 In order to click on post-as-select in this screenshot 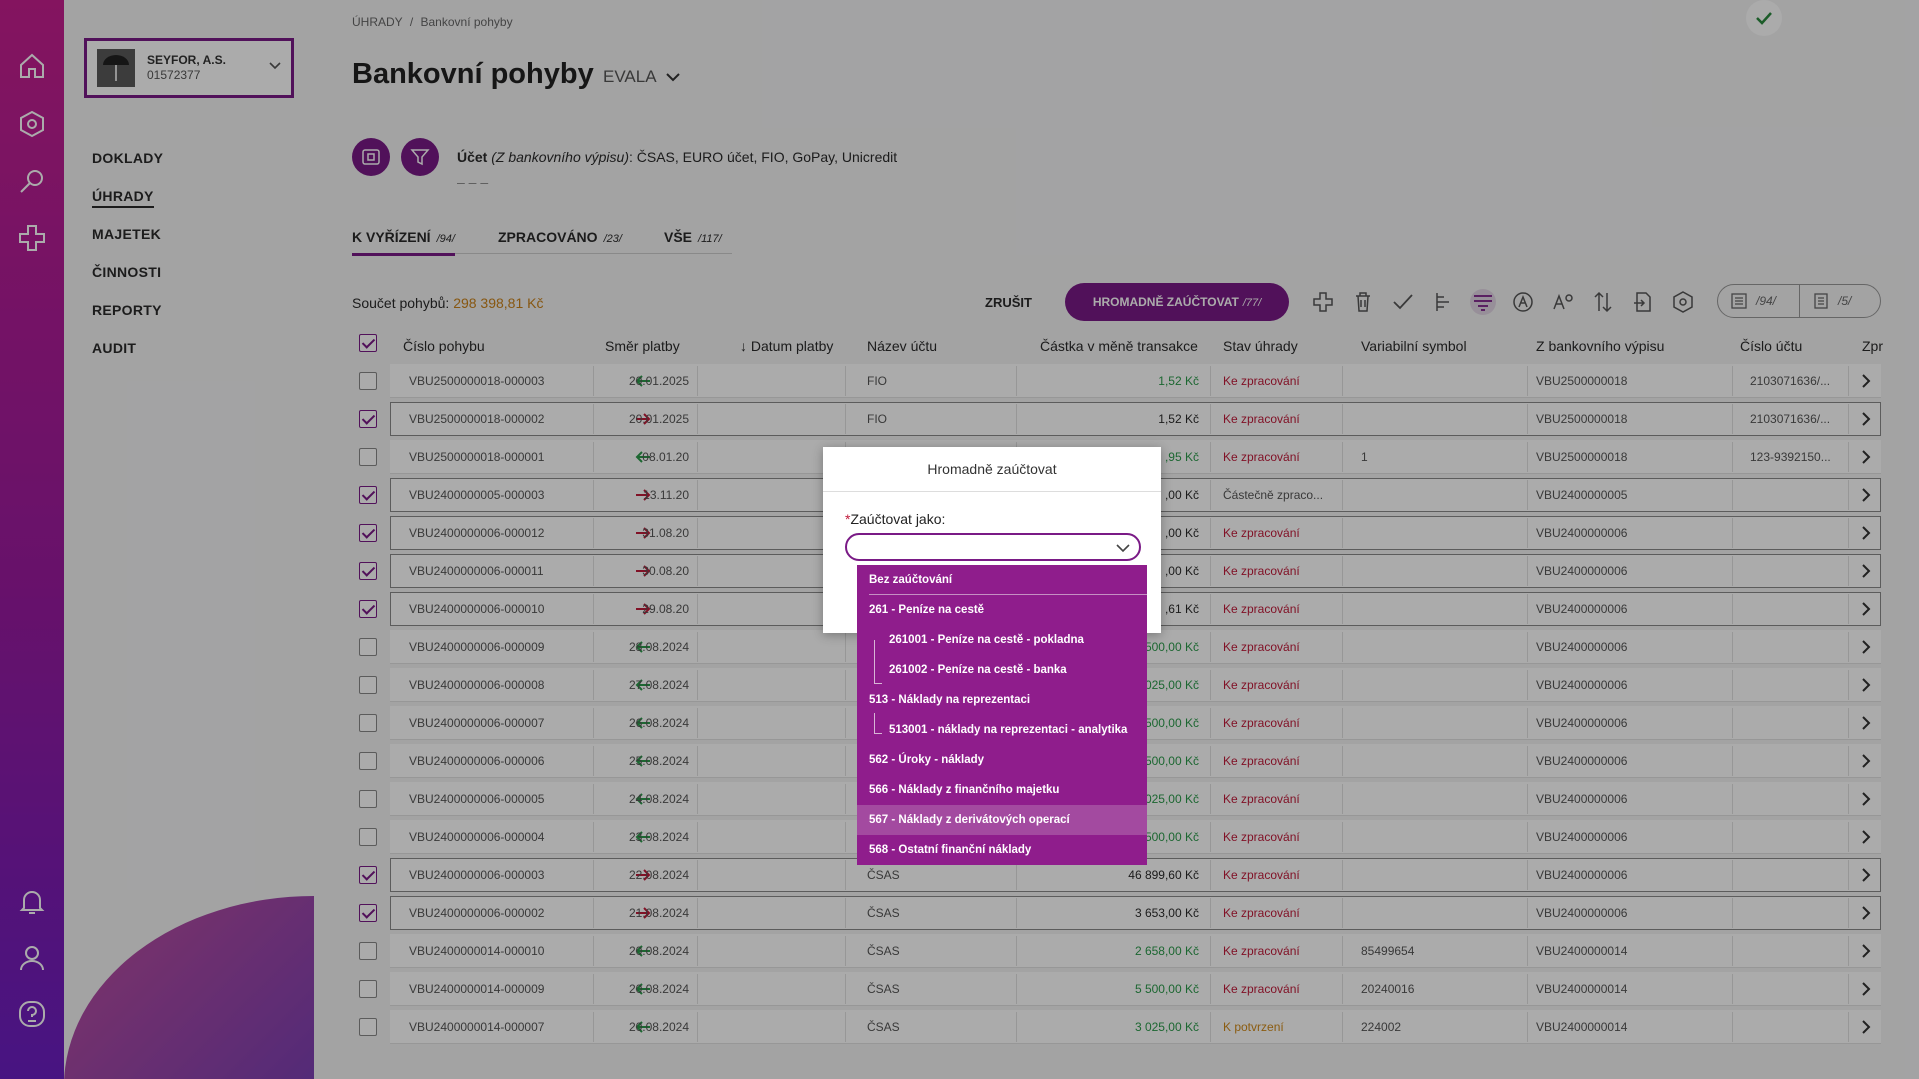, I will do `click(993, 547)`.